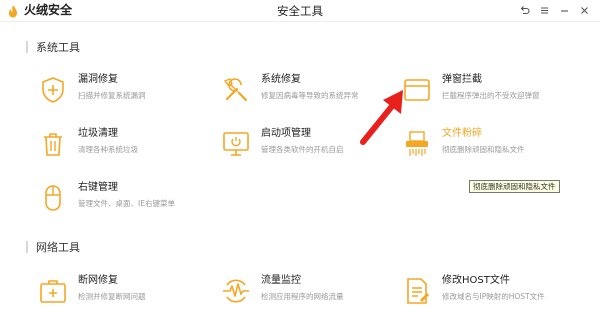 Image resolution: width=600 pixels, height=324 pixels. Describe the element at coordinates (98, 280) in the screenshot. I see `tool-title: 断网修复` at that location.